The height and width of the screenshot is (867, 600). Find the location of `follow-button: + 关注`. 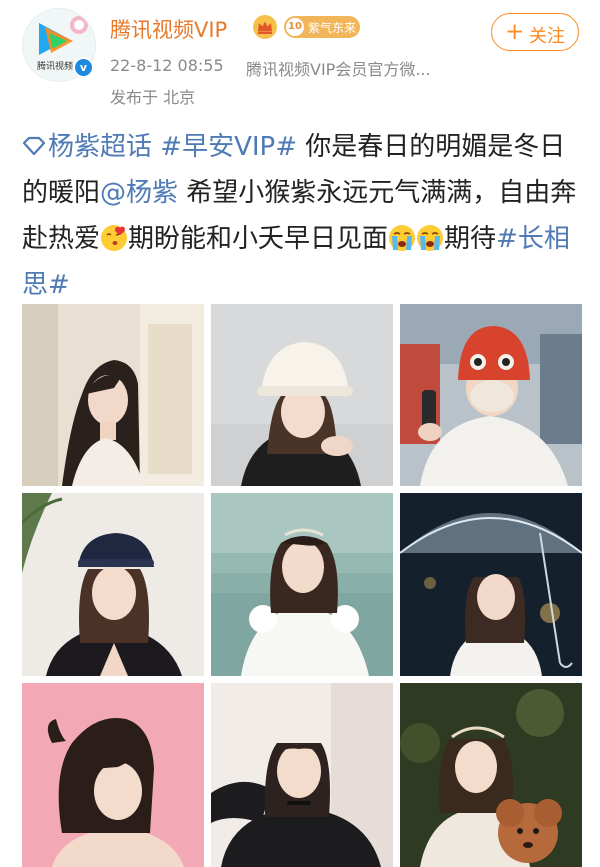

follow-button: + 关注 is located at coordinates (535, 32).